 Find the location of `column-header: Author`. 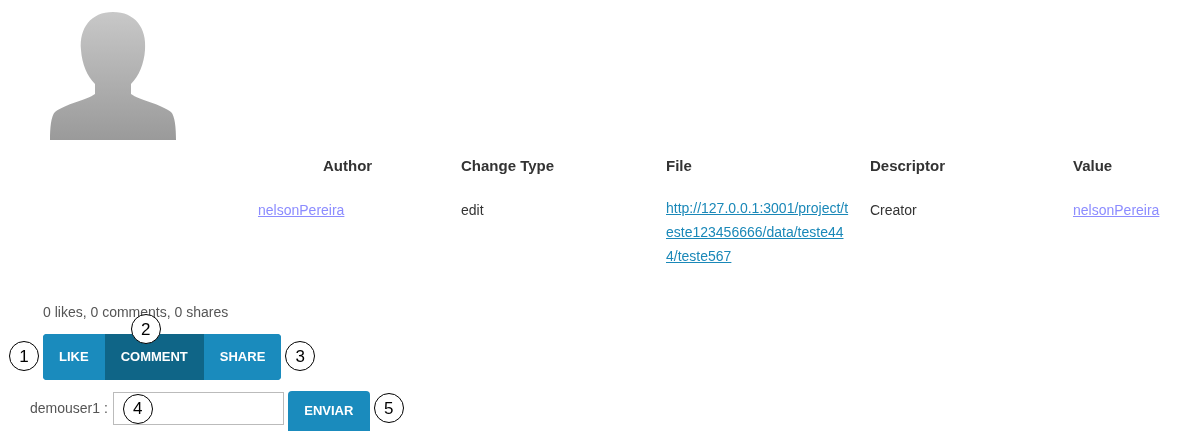

column-header: Author is located at coordinates (348, 165).